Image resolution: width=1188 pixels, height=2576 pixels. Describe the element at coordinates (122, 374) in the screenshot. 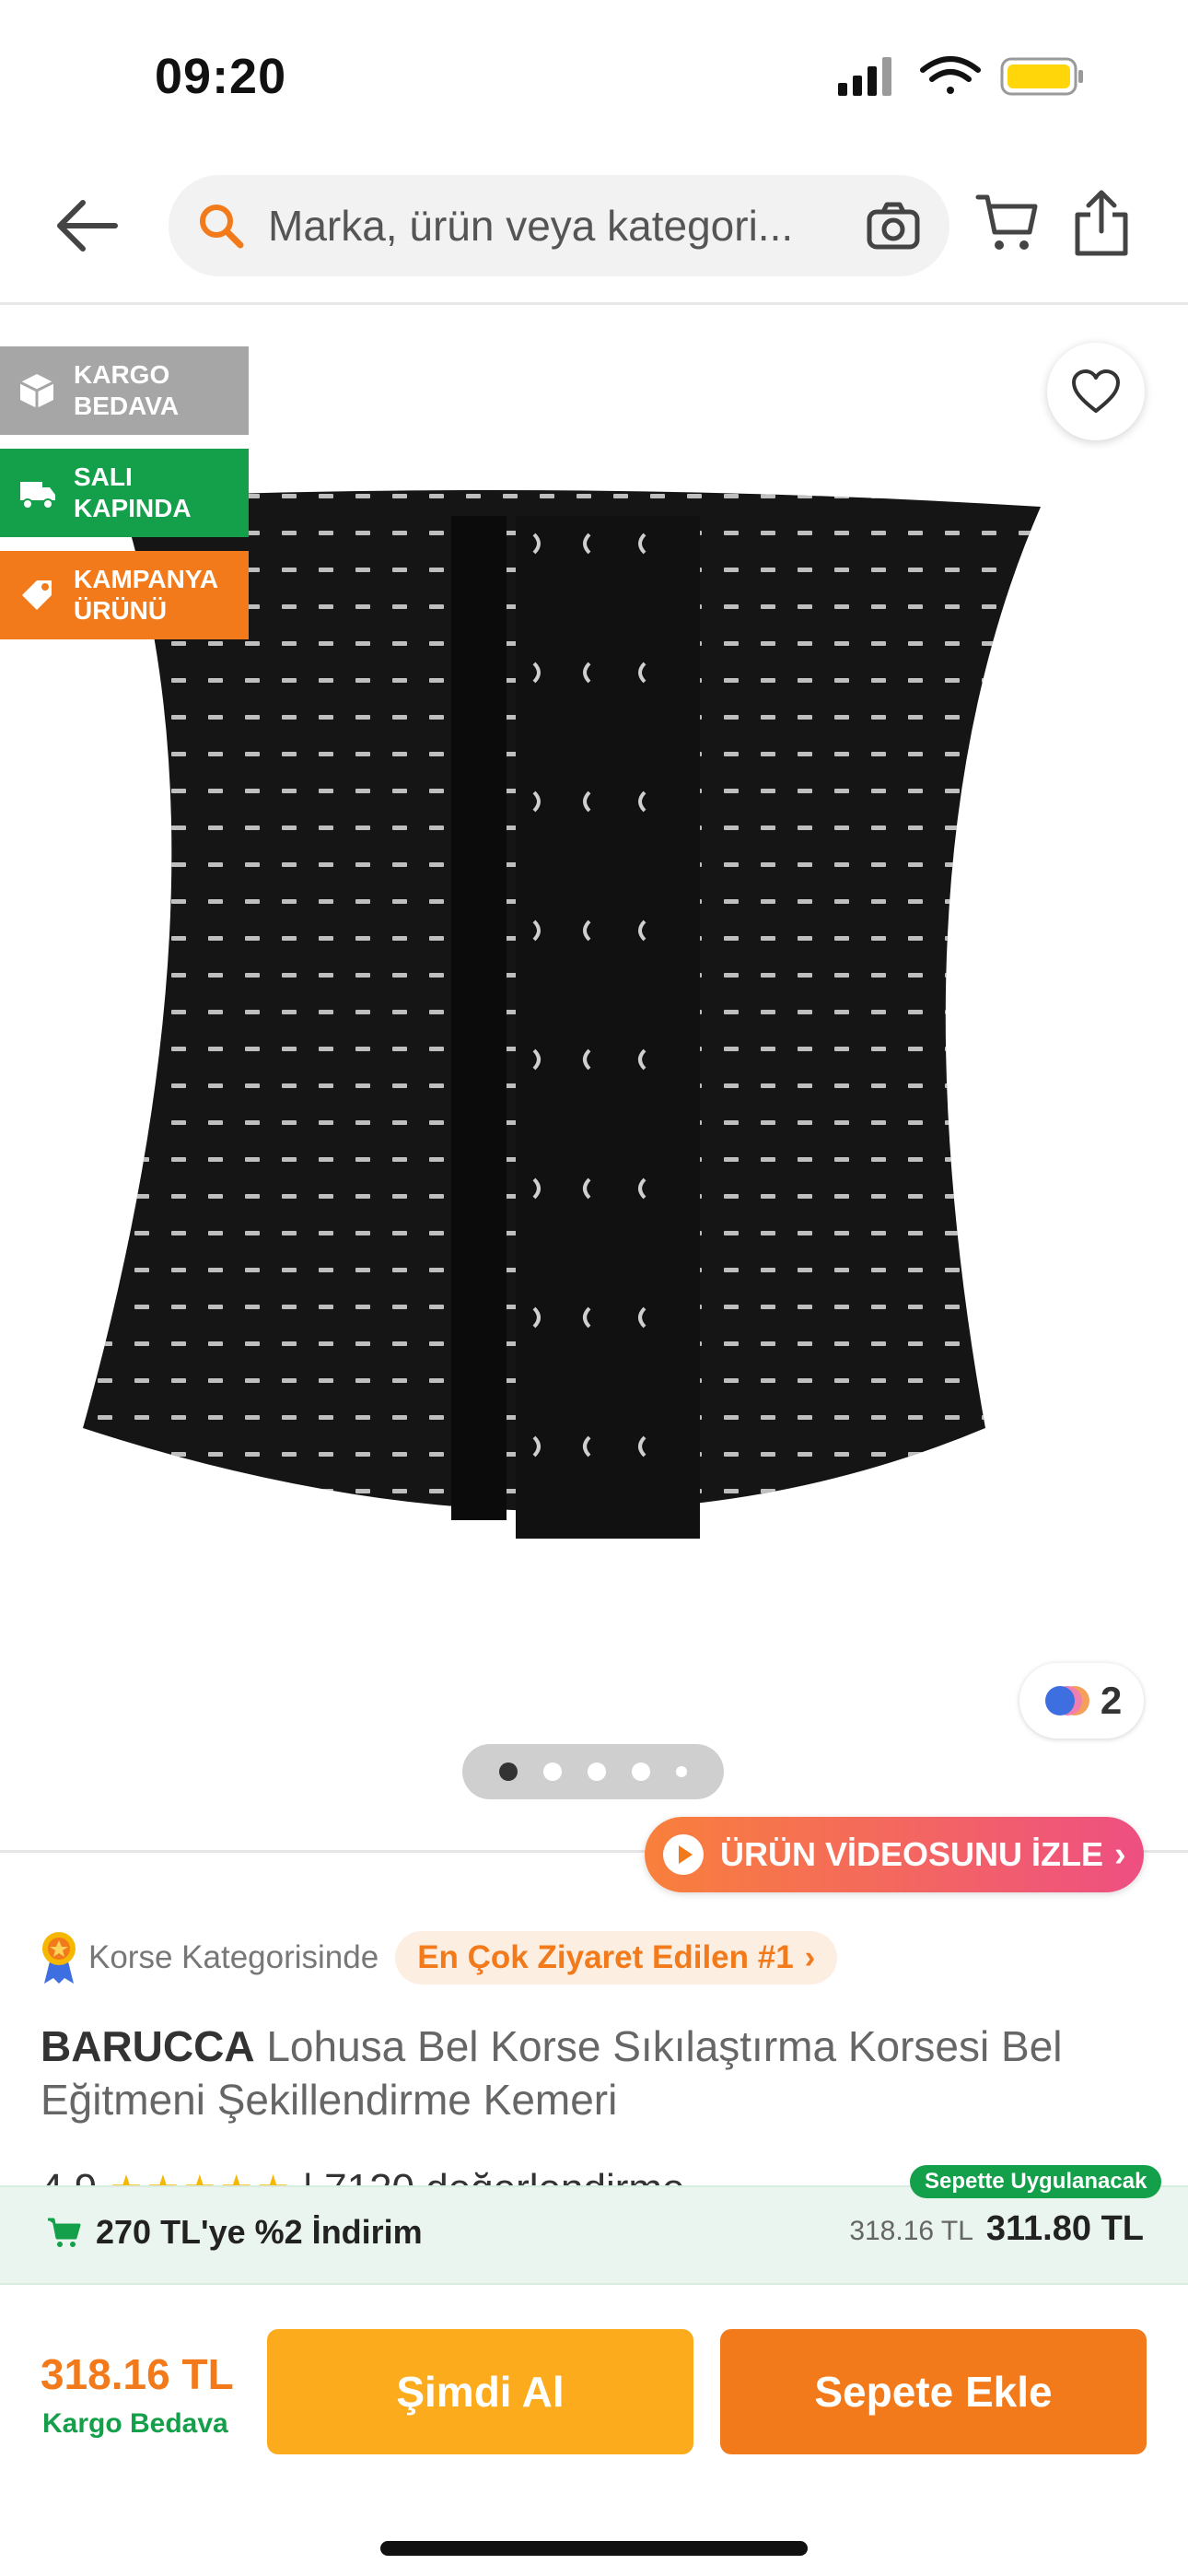

I see `badge-label: KARGO` at that location.